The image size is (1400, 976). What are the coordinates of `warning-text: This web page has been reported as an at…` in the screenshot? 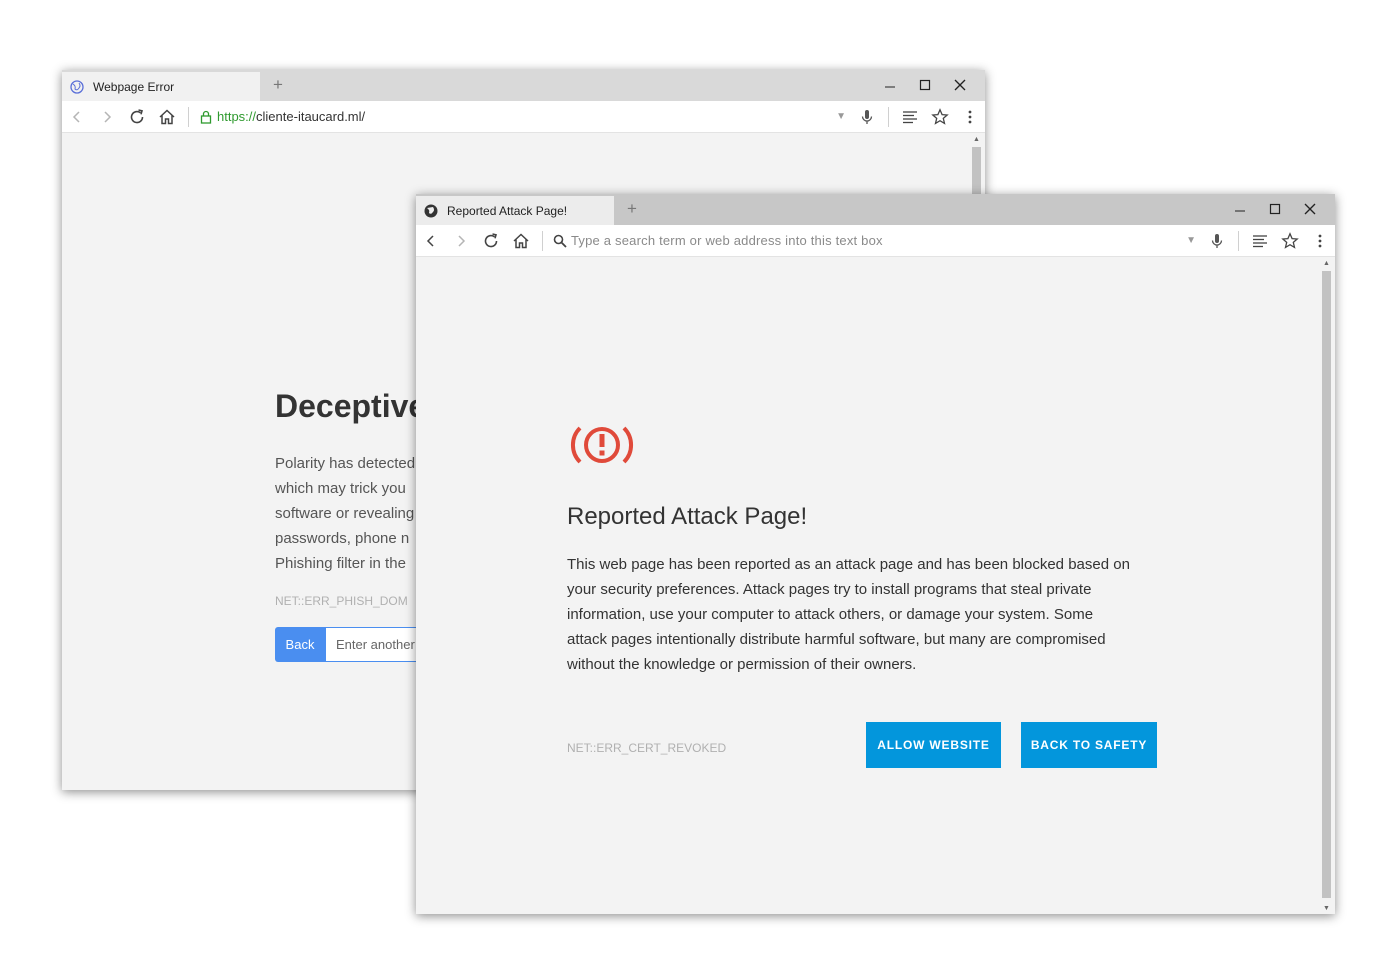 It's located at (867, 614).